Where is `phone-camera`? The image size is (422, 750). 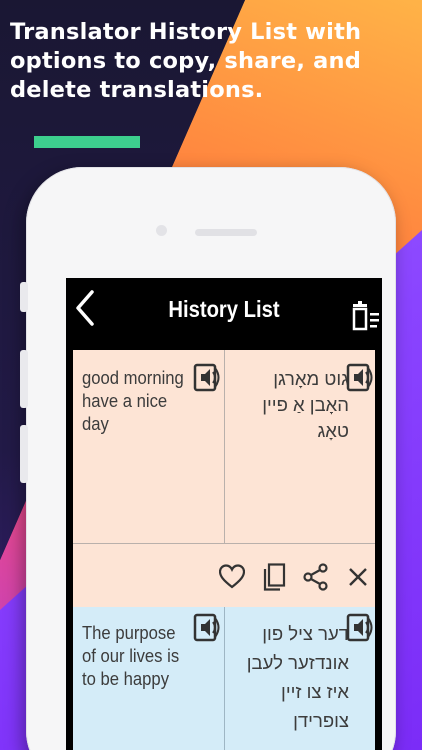 phone-camera is located at coordinates (161, 230).